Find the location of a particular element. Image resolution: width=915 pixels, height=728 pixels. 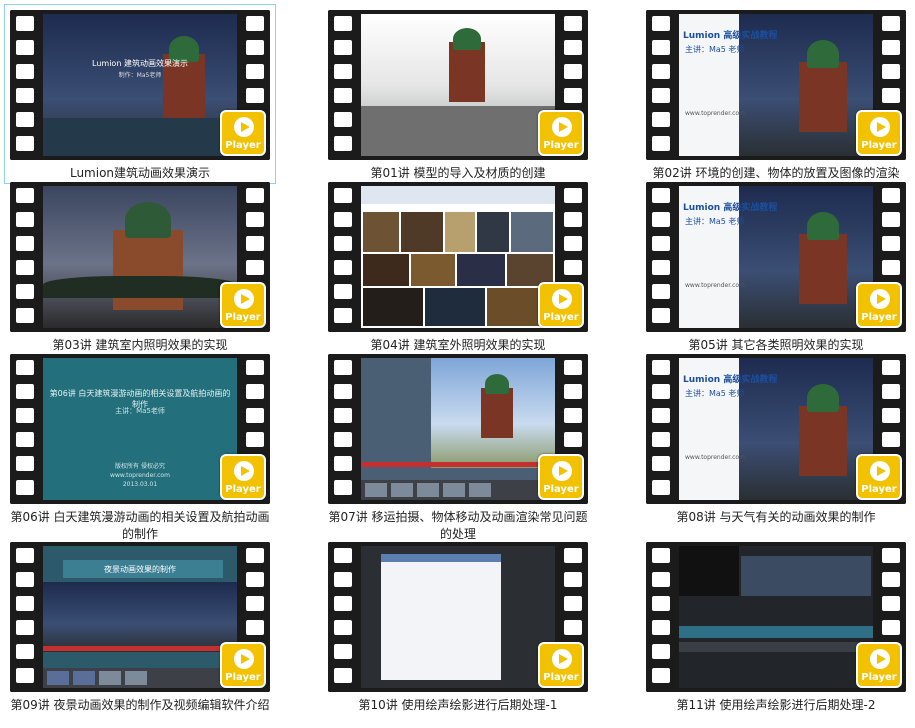

video-title: 第10讲 使用绘声绘影进行后期处理-1 is located at coordinates (458, 705).